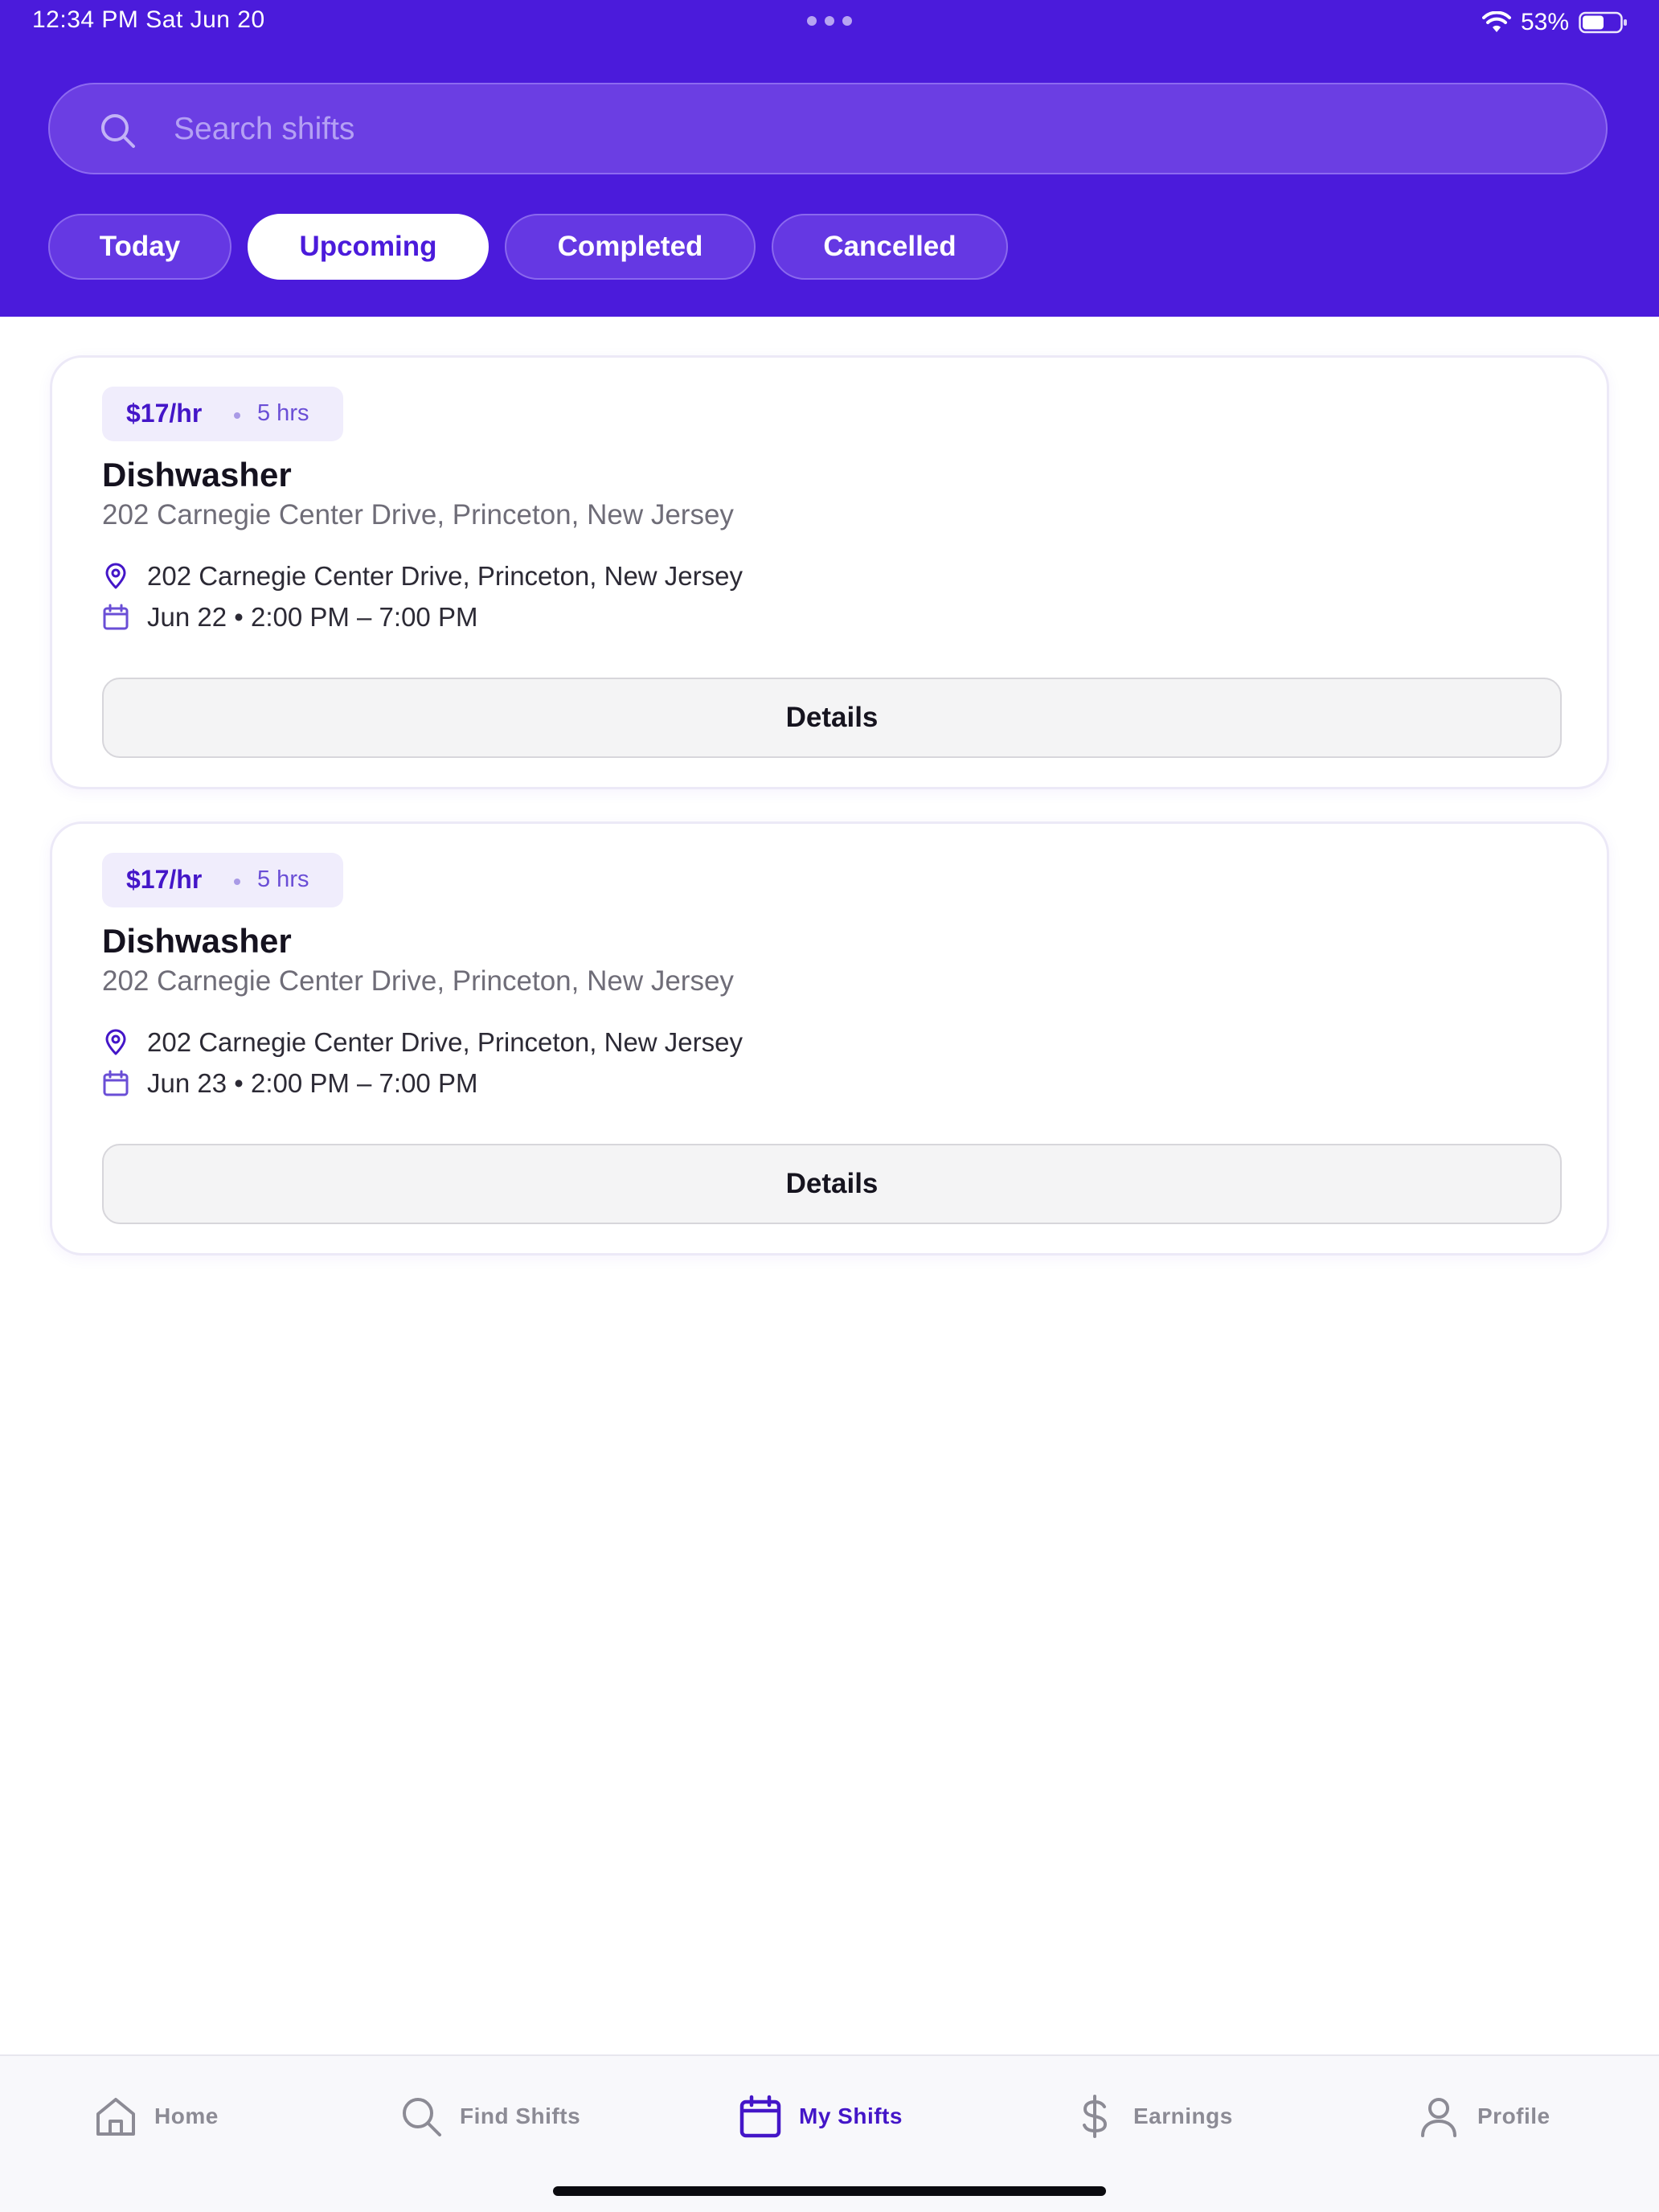  I want to click on tab-label: Home, so click(186, 2115).